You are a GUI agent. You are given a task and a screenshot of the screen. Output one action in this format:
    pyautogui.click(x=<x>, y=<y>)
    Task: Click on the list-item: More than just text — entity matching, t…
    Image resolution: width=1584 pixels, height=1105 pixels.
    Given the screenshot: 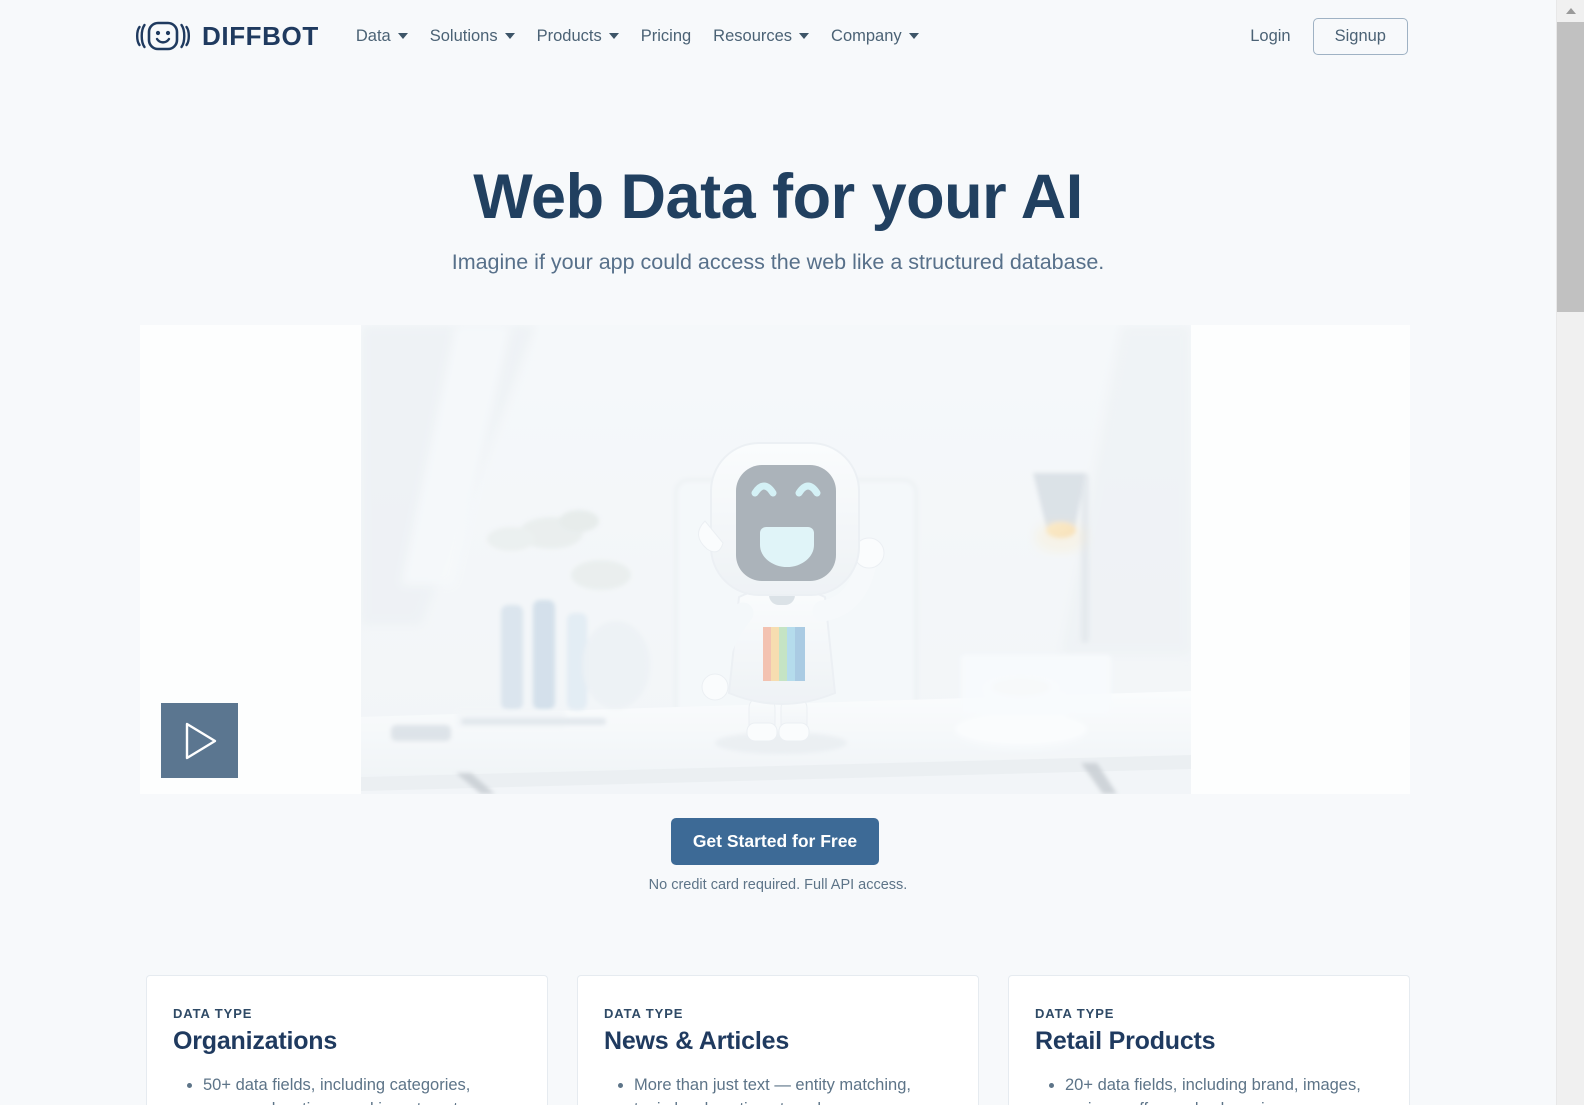 What is the action you would take?
    pyautogui.click(x=793, y=1089)
    